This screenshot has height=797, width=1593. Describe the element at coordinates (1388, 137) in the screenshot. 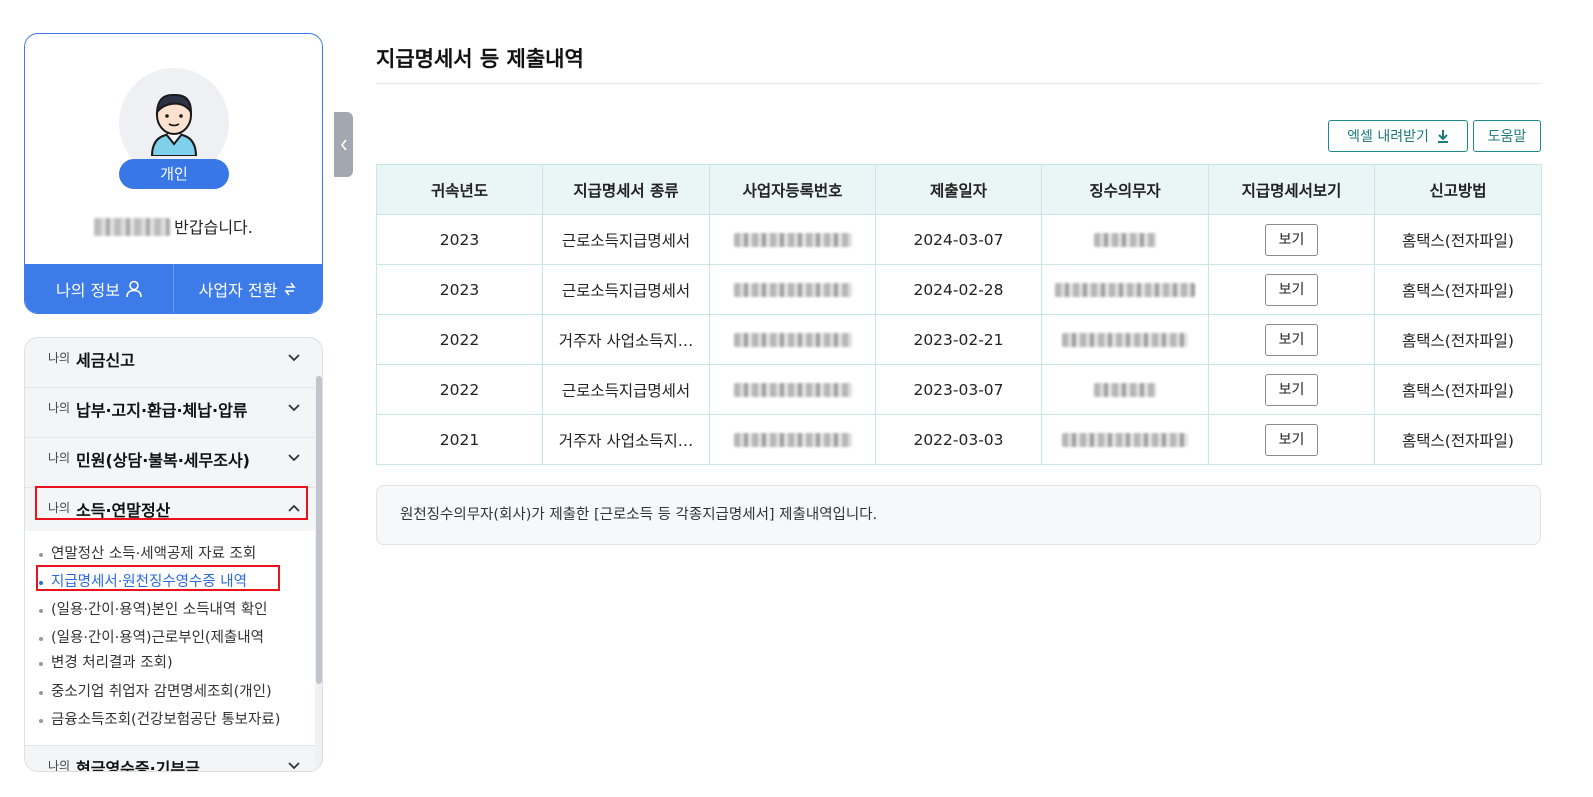

I see `excel-download-label: 엑셀 내려받기` at that location.